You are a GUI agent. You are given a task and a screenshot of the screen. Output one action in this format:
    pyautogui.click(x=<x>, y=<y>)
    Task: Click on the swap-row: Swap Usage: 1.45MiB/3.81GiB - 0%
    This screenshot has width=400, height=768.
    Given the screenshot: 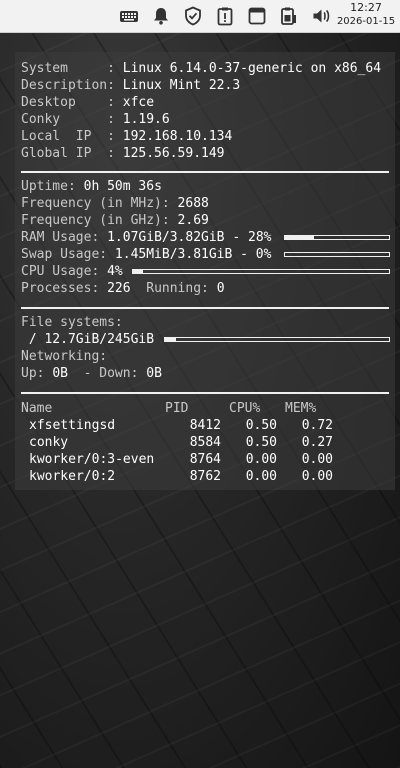 What is the action you would take?
    pyautogui.click(x=146, y=254)
    